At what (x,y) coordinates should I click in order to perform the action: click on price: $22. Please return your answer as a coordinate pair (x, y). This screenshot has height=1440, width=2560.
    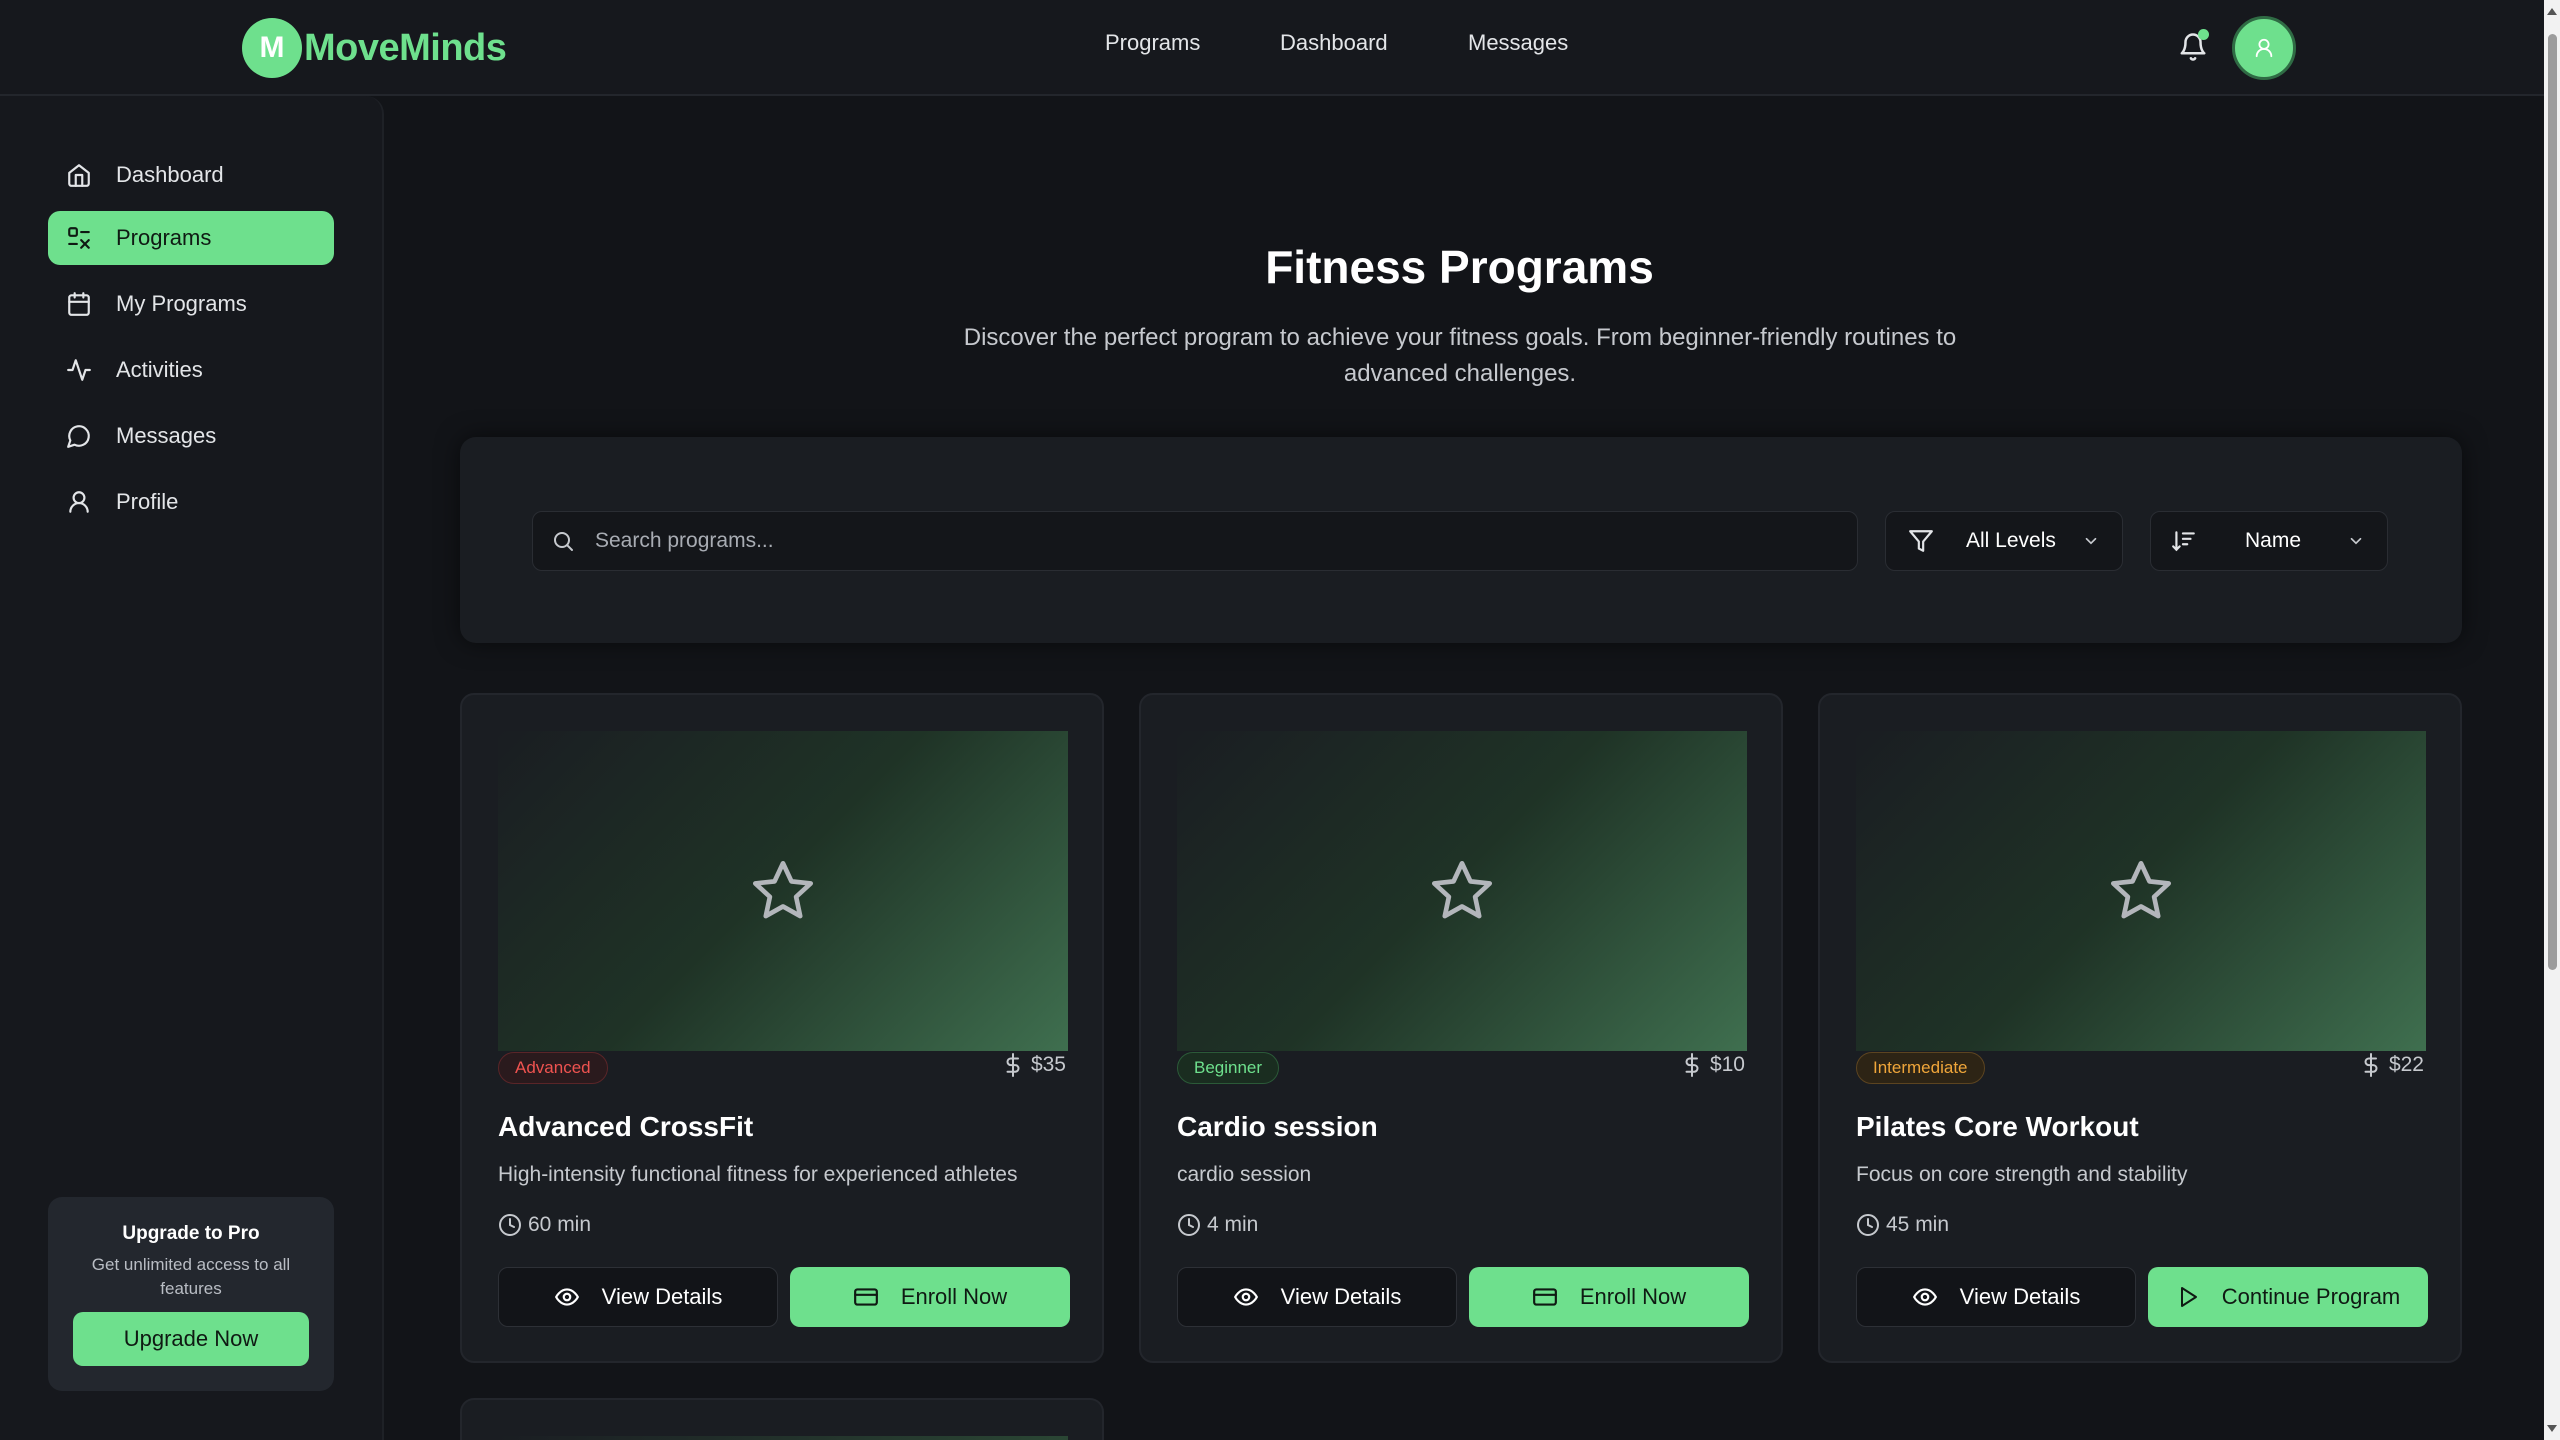
    Looking at the image, I should click on (2393, 1065).